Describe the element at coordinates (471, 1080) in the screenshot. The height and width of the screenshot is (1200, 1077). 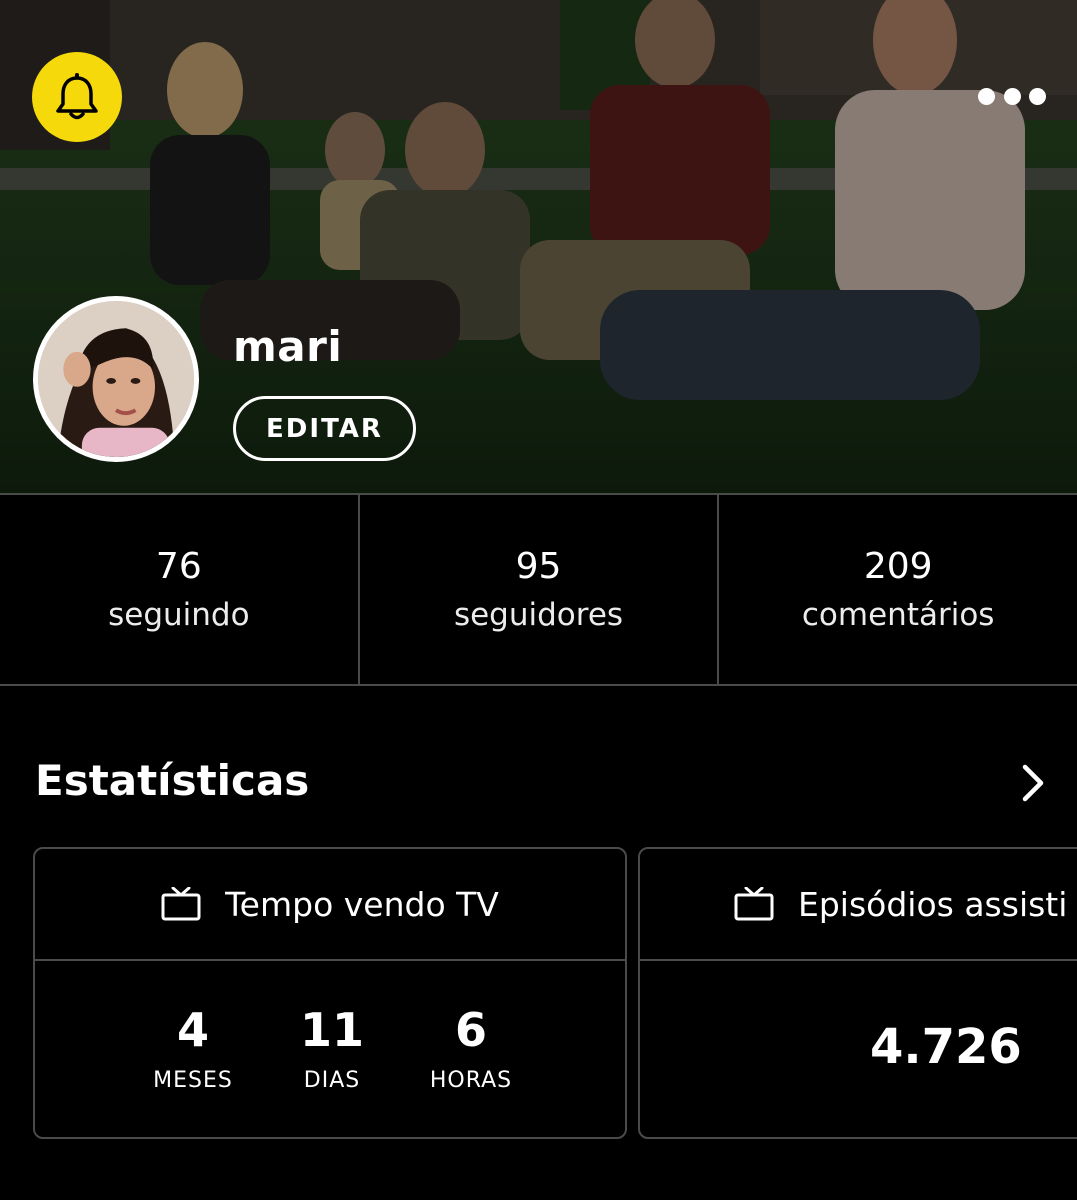
I see `hours-label: HORAS` at that location.